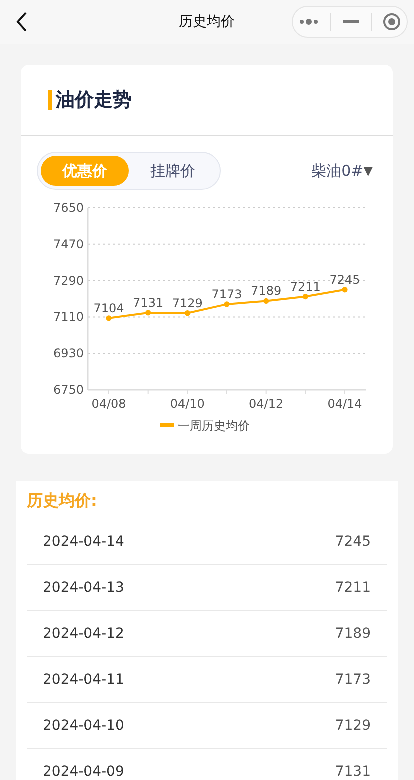  What do you see at coordinates (353, 634) in the screenshot?
I see `price-text: 7189` at bounding box center [353, 634].